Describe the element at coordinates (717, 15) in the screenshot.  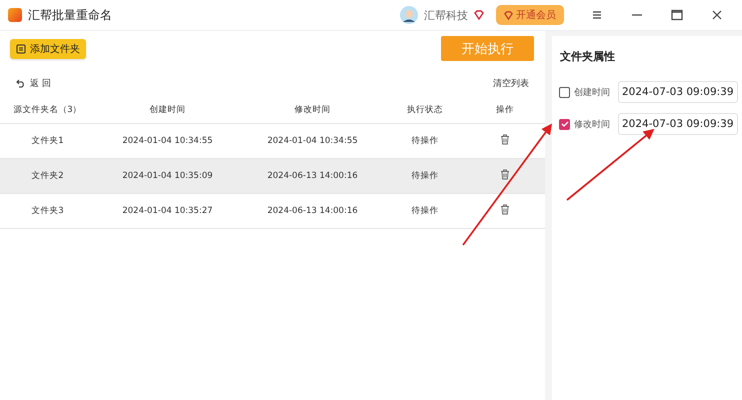
I see `close-icon` at that location.